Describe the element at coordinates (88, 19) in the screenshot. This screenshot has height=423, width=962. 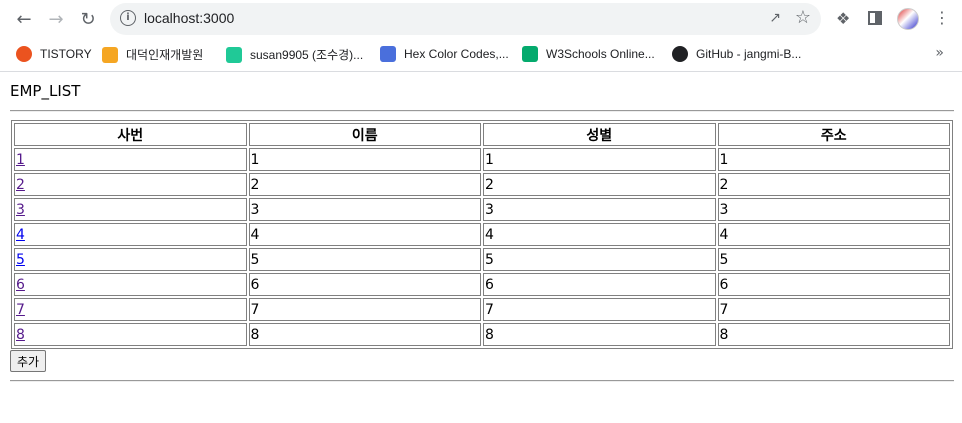
I see `reload-icon: ↻` at that location.